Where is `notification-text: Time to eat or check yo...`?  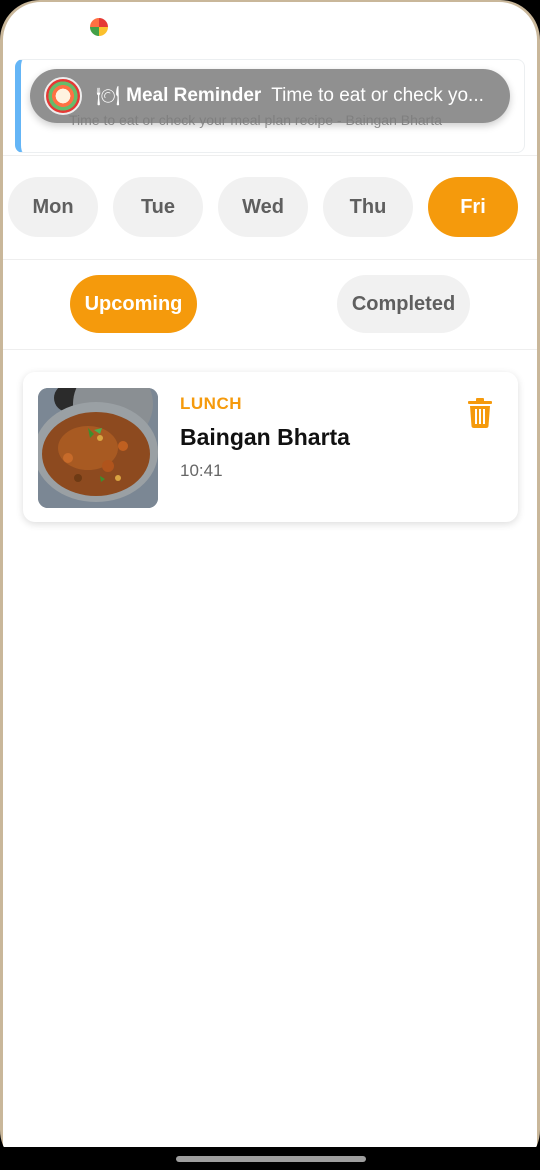 notification-text: Time to eat or check yo... is located at coordinates (377, 95).